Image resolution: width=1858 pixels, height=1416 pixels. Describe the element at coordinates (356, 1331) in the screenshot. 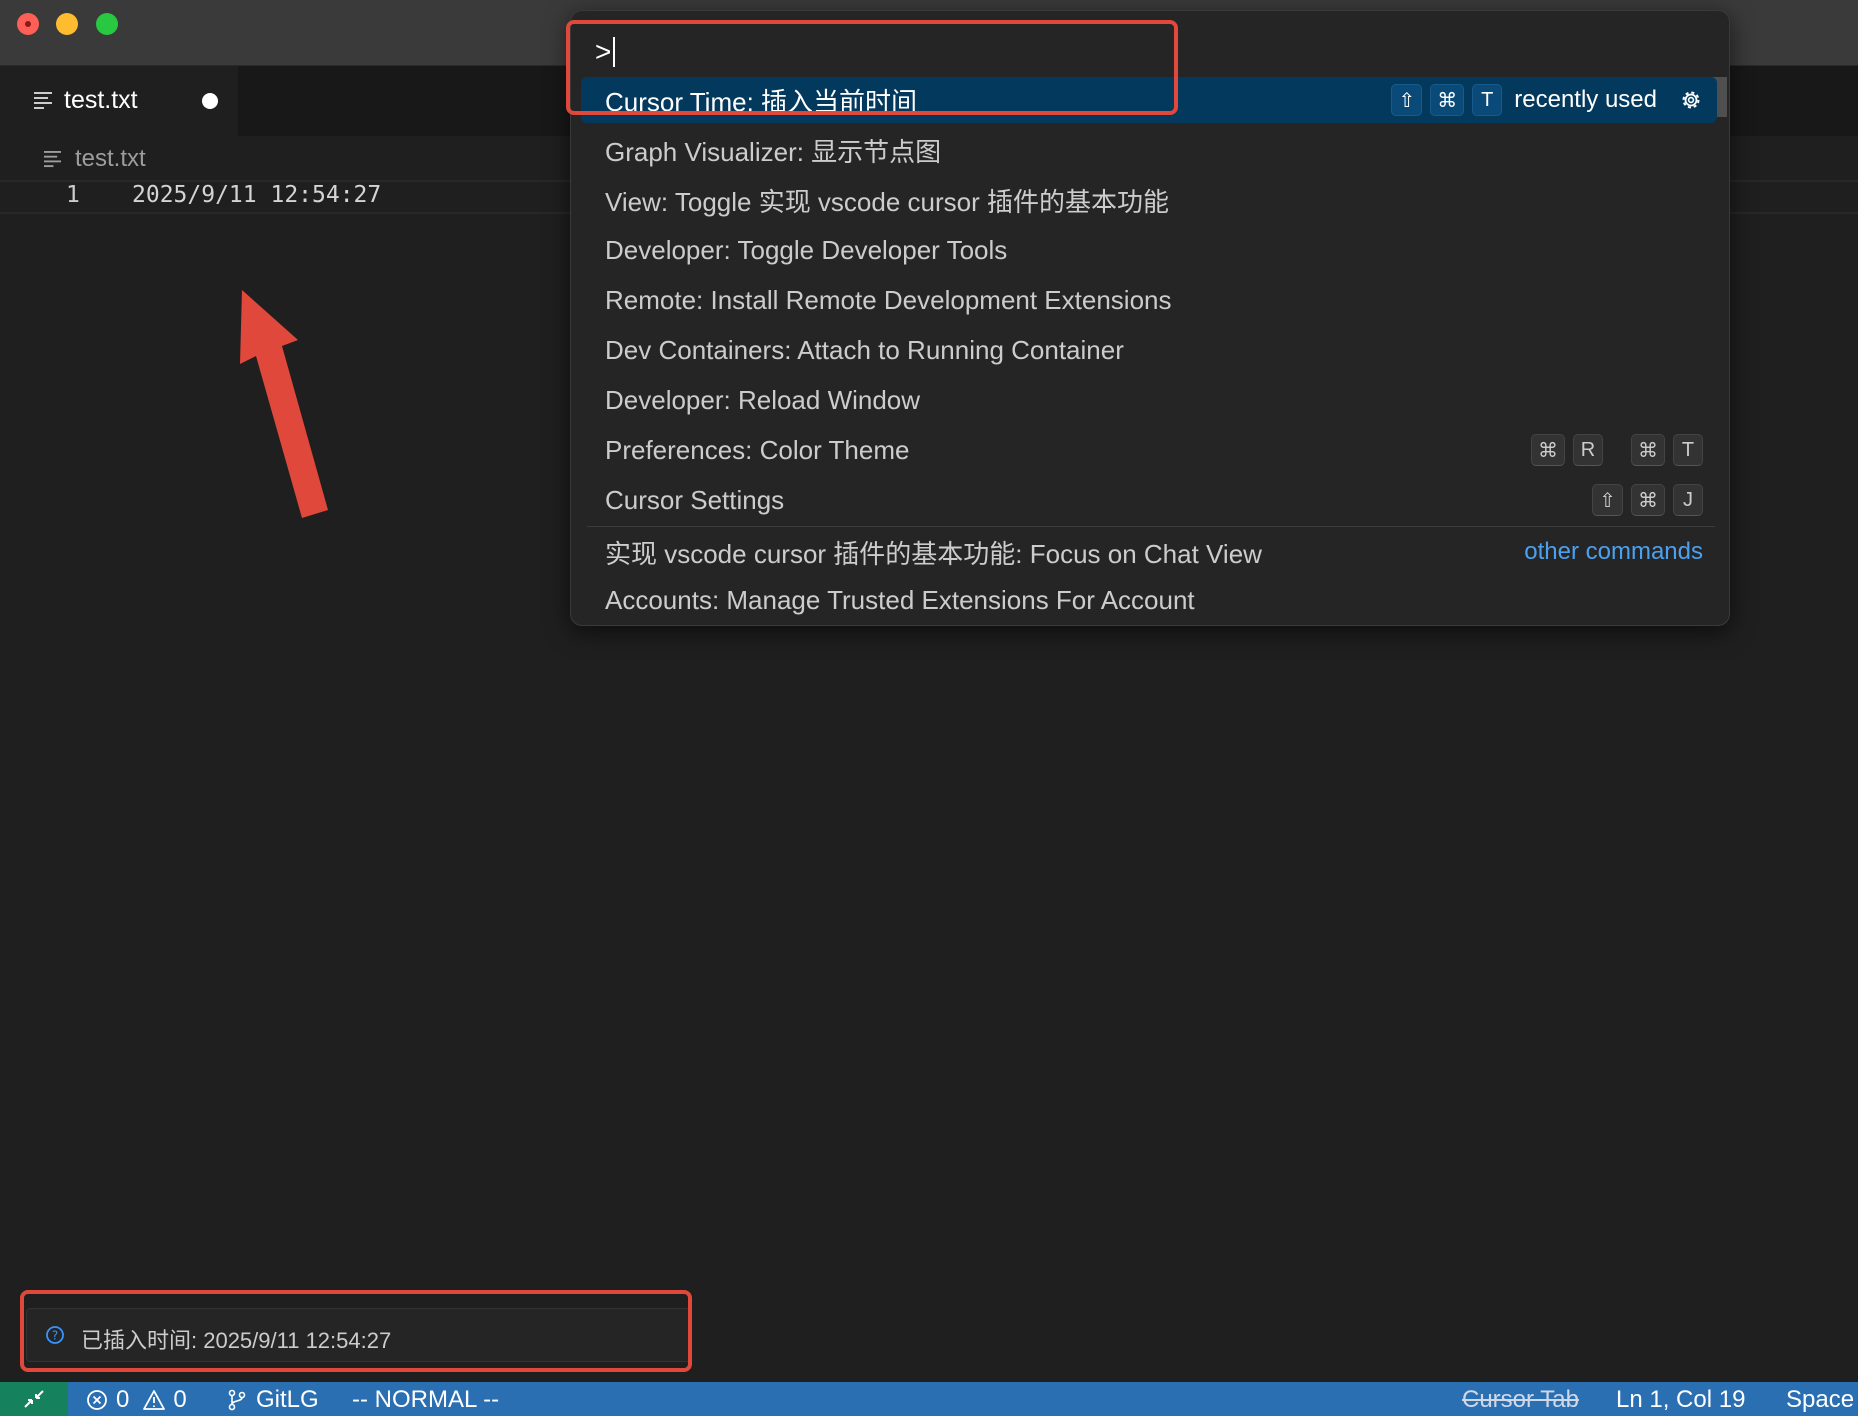

I see `annotation-box-bottom` at that location.